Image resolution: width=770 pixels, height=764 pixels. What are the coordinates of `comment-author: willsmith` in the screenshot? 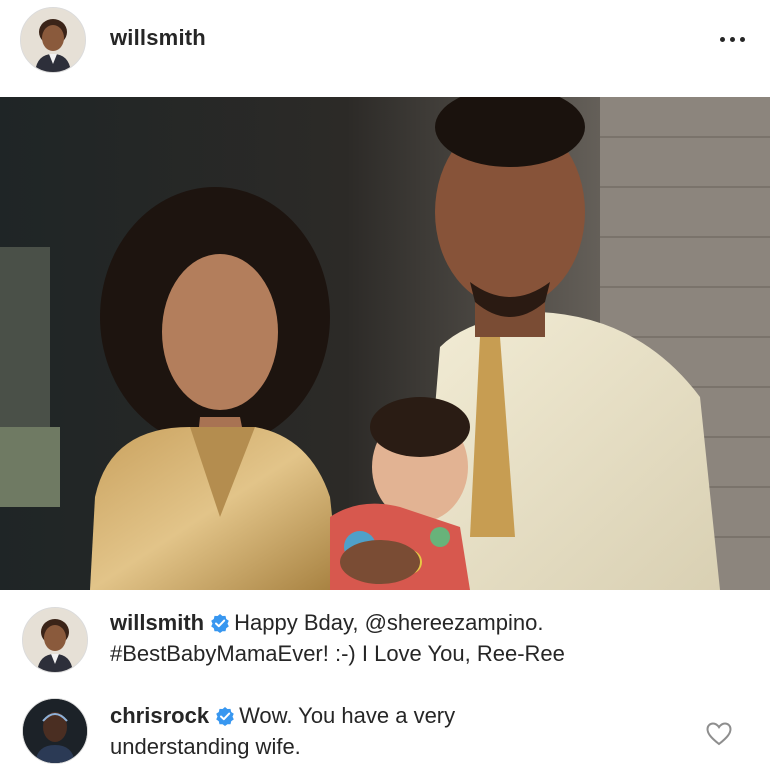 It's located at (157, 622).